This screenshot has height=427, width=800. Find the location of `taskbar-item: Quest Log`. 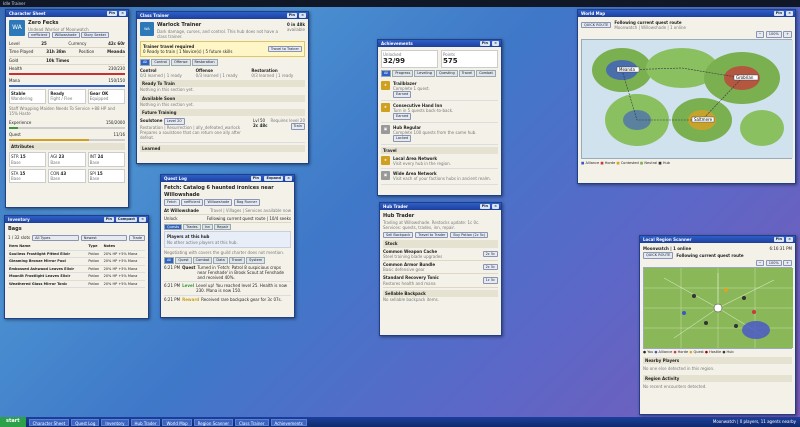

taskbar-item: Quest Log is located at coordinates (85, 422).